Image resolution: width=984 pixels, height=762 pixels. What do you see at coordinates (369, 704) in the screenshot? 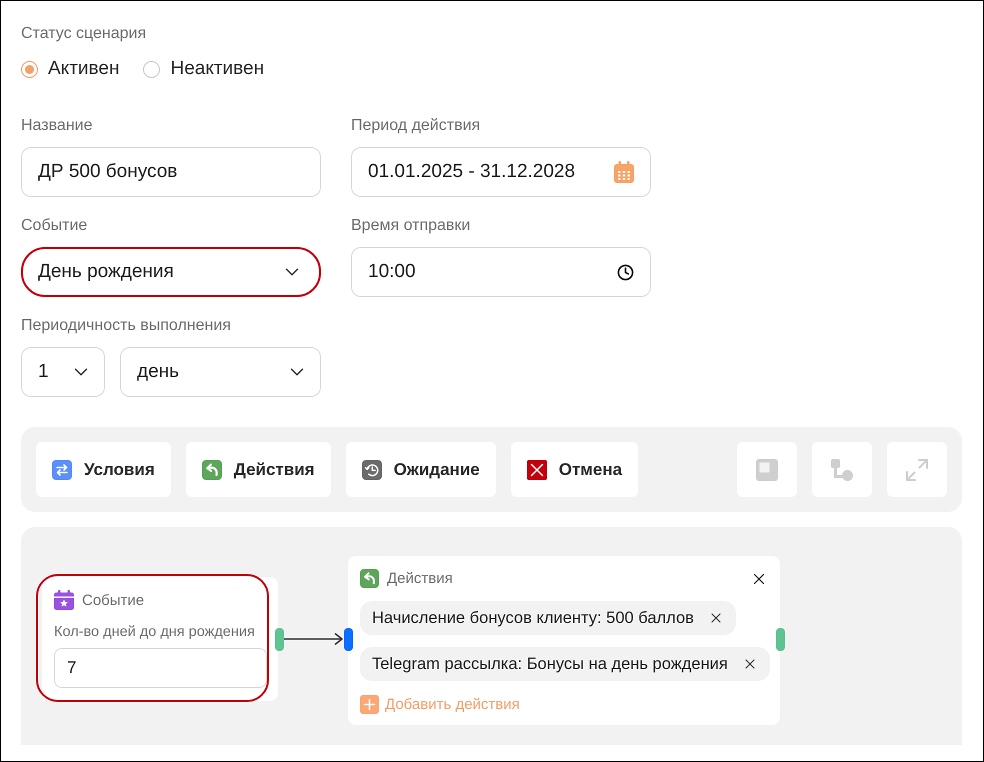
I see `plus-icon` at bounding box center [369, 704].